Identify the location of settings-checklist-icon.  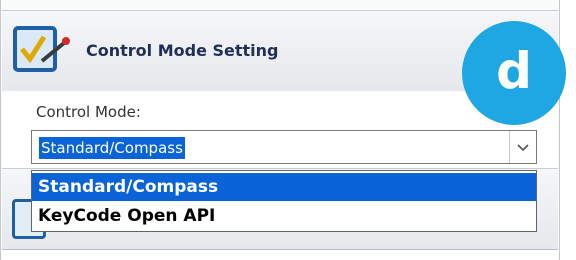
(41, 49).